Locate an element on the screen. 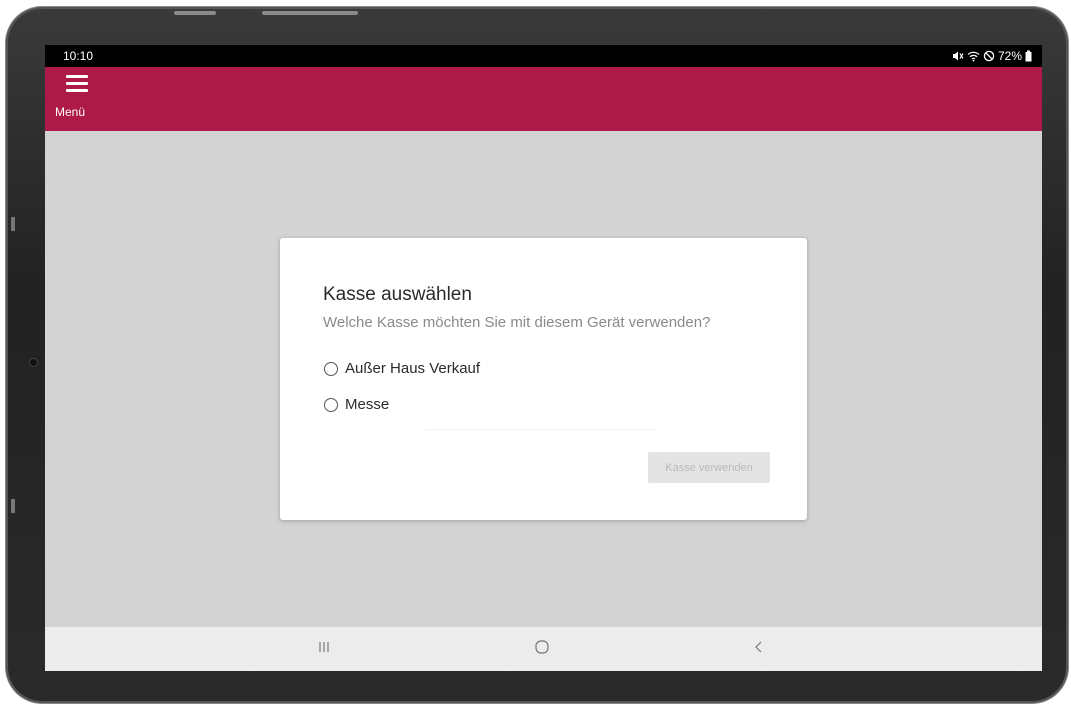 This screenshot has width=1071, height=704. home-button is located at coordinates (542, 649).